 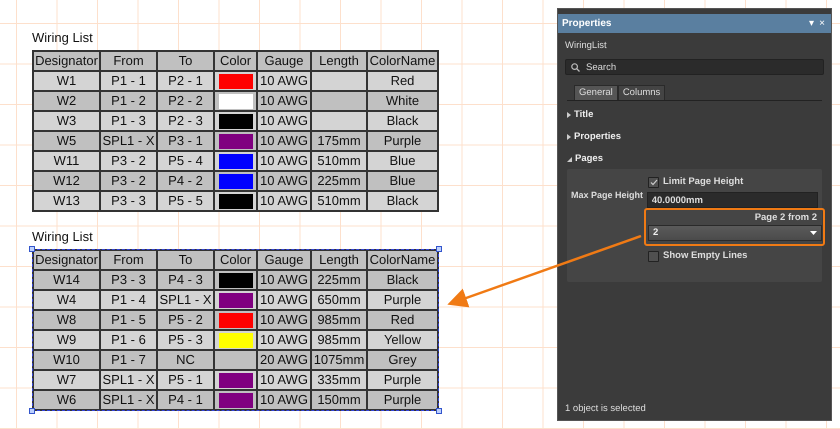 What do you see at coordinates (813, 233) in the screenshot?
I see `caret-icon` at bounding box center [813, 233].